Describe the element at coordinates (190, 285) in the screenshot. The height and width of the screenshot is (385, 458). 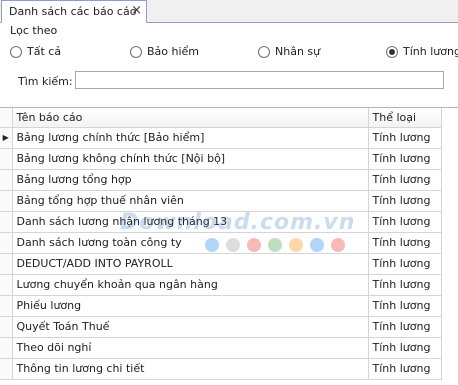
I see `cell-report-name: Lương chuyển khoản qua ngân hàng` at that location.